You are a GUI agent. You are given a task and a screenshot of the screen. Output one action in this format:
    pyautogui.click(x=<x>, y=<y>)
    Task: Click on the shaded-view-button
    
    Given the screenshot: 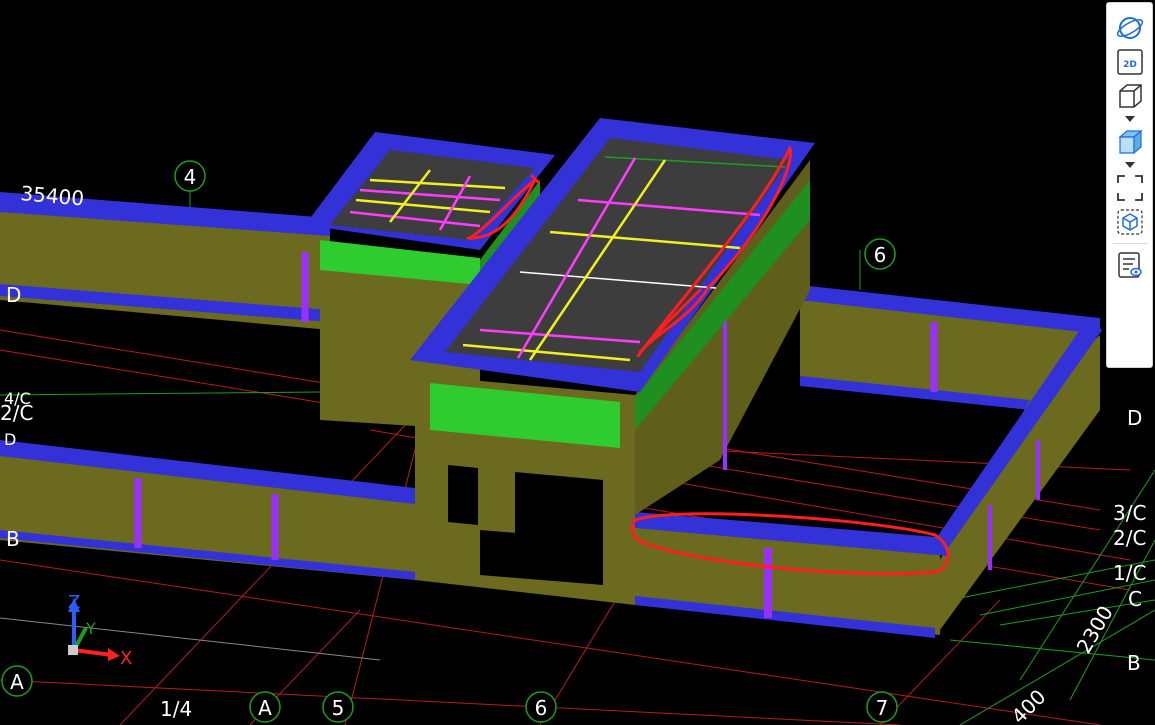 What is the action you would take?
    pyautogui.click(x=1130, y=142)
    